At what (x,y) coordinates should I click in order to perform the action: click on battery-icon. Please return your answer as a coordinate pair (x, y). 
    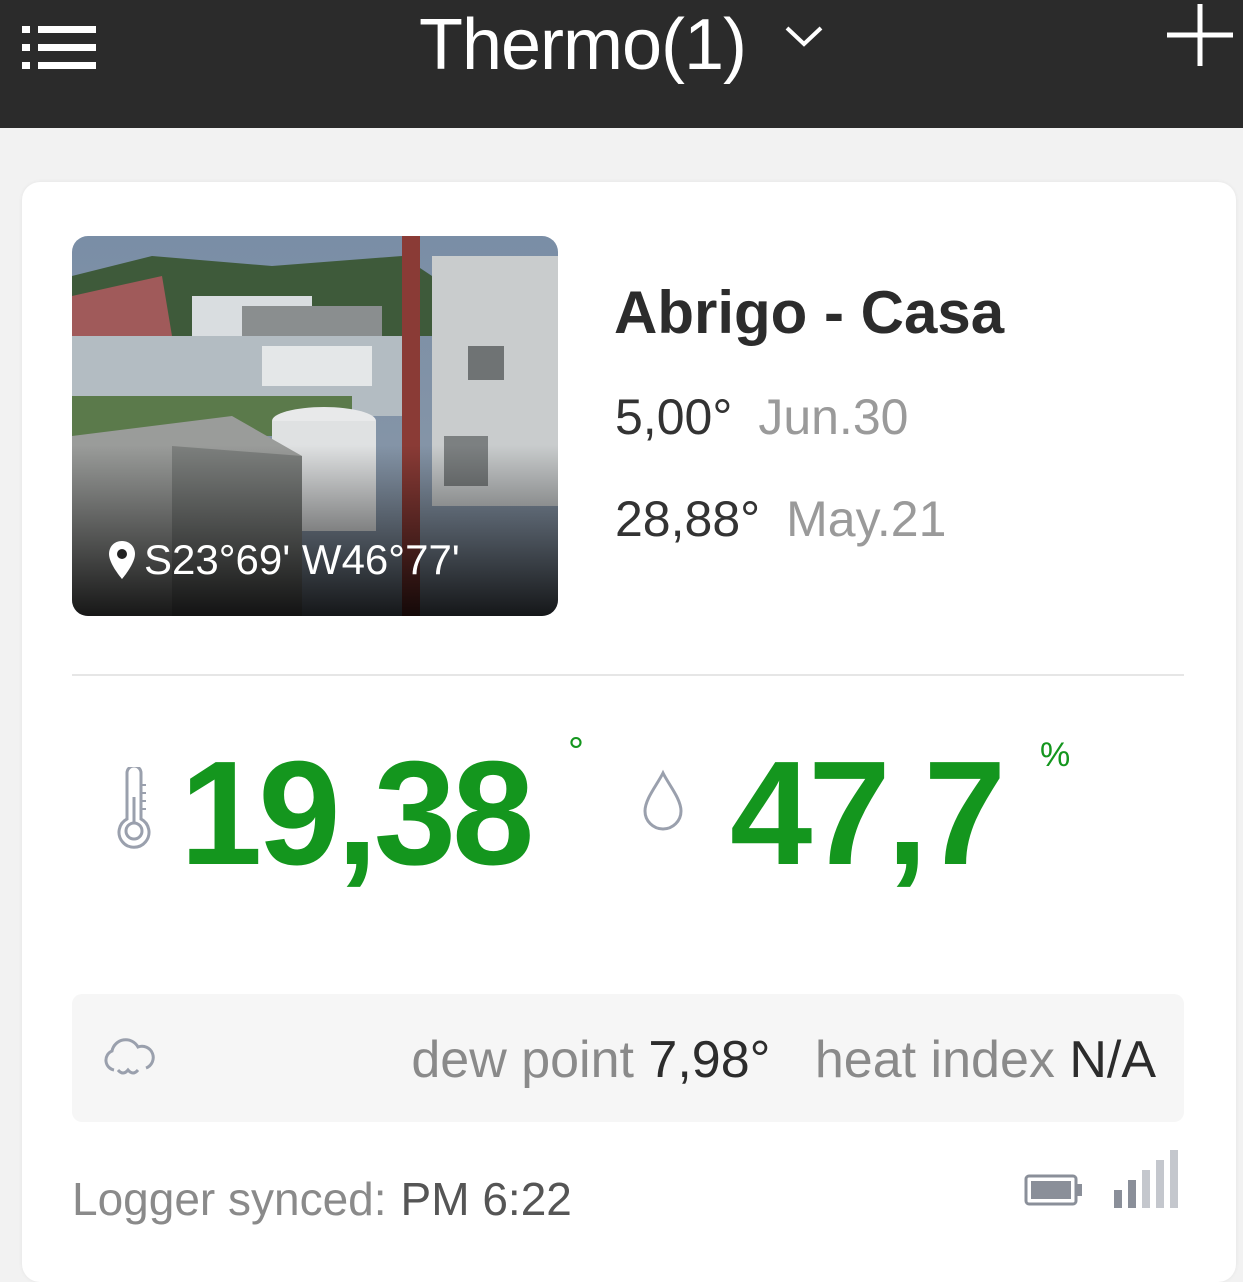
    Looking at the image, I should click on (1053, 1190).